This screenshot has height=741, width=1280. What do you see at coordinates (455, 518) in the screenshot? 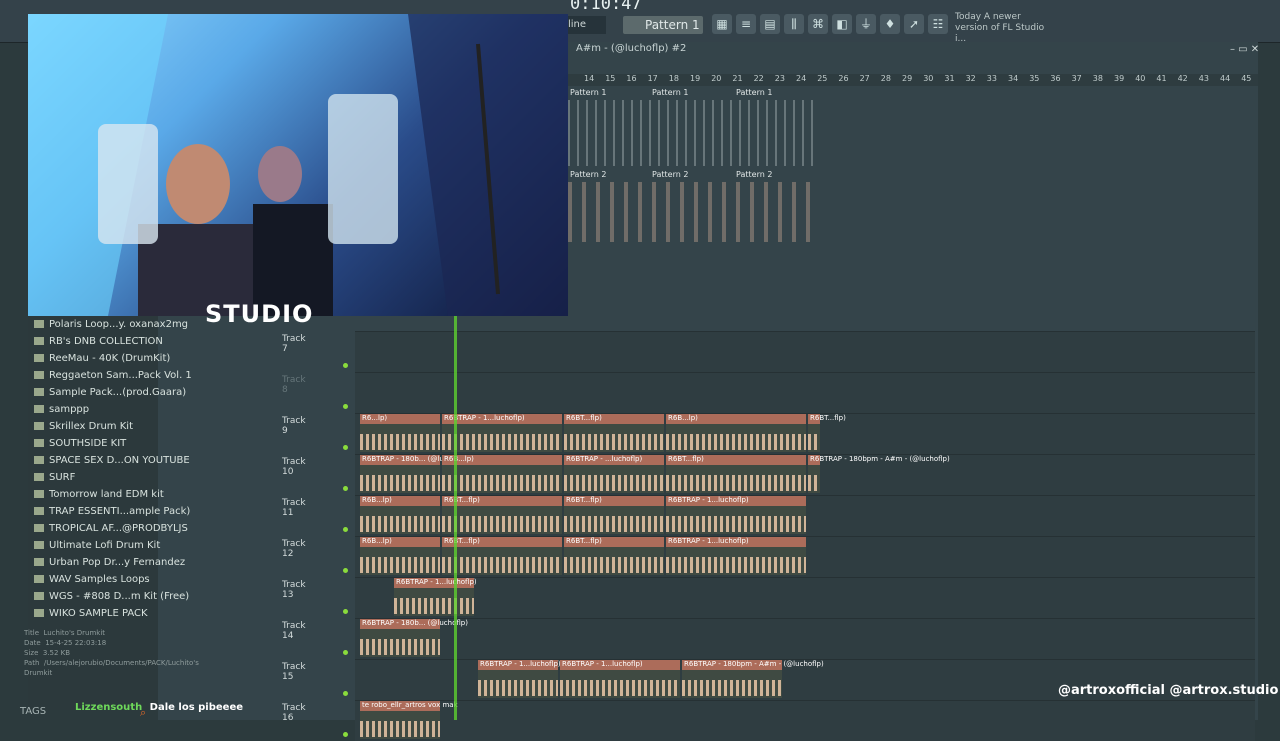
I see `playhead` at bounding box center [455, 518].